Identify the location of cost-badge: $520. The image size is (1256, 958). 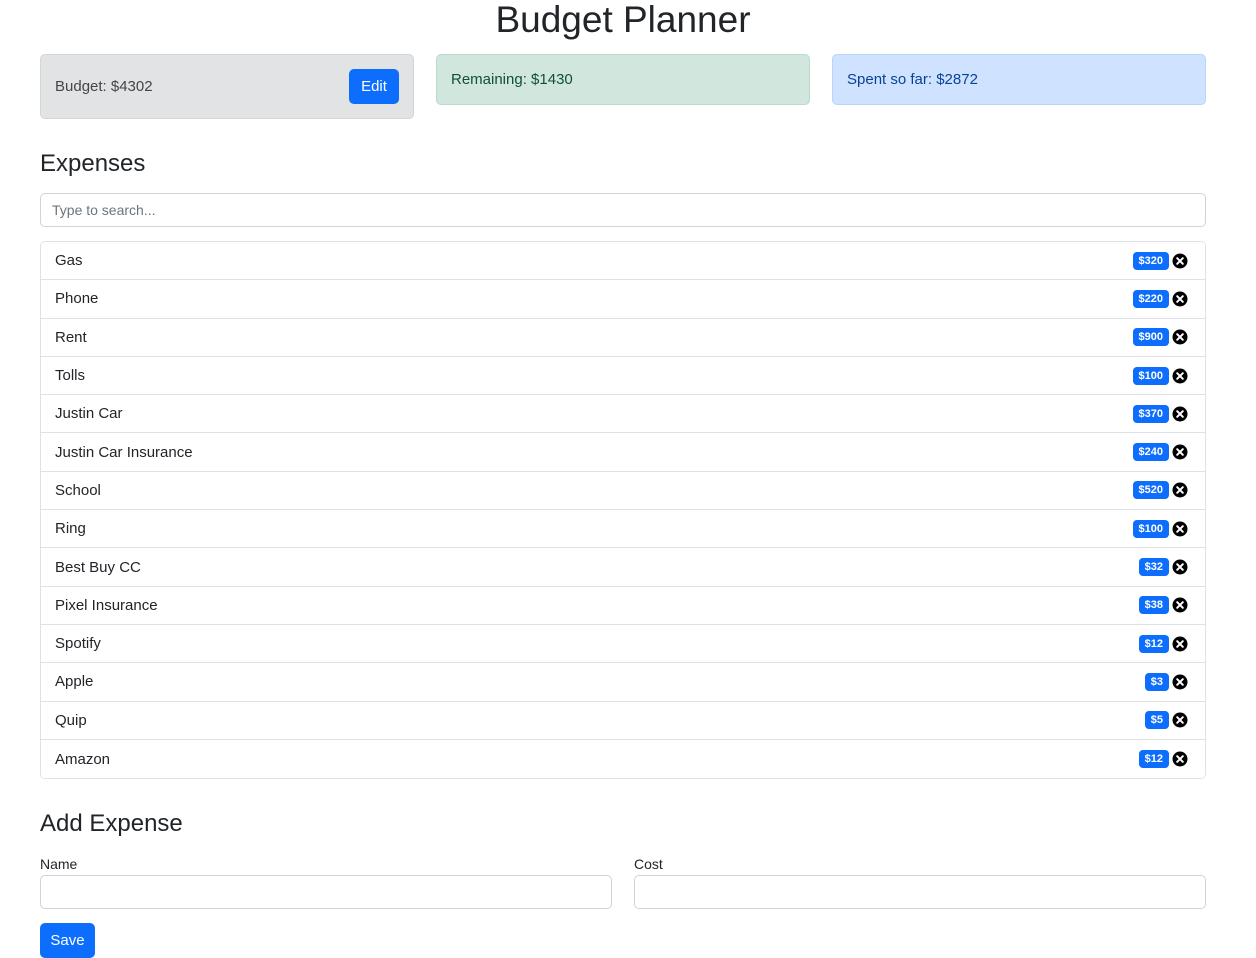
(1150, 490).